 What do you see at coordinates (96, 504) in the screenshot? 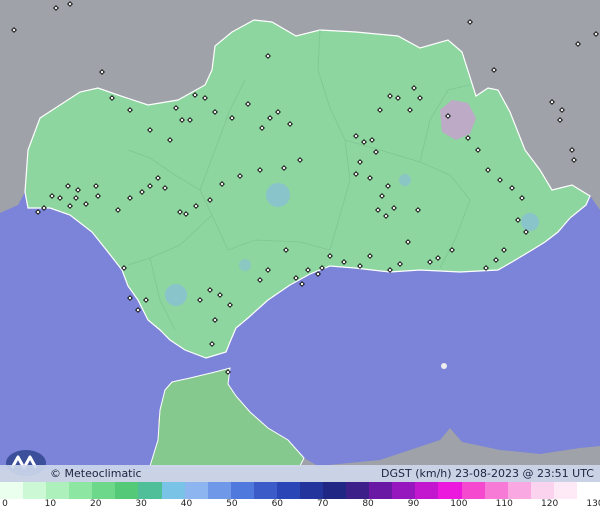
I see `scale-tick-label: 20` at bounding box center [96, 504].